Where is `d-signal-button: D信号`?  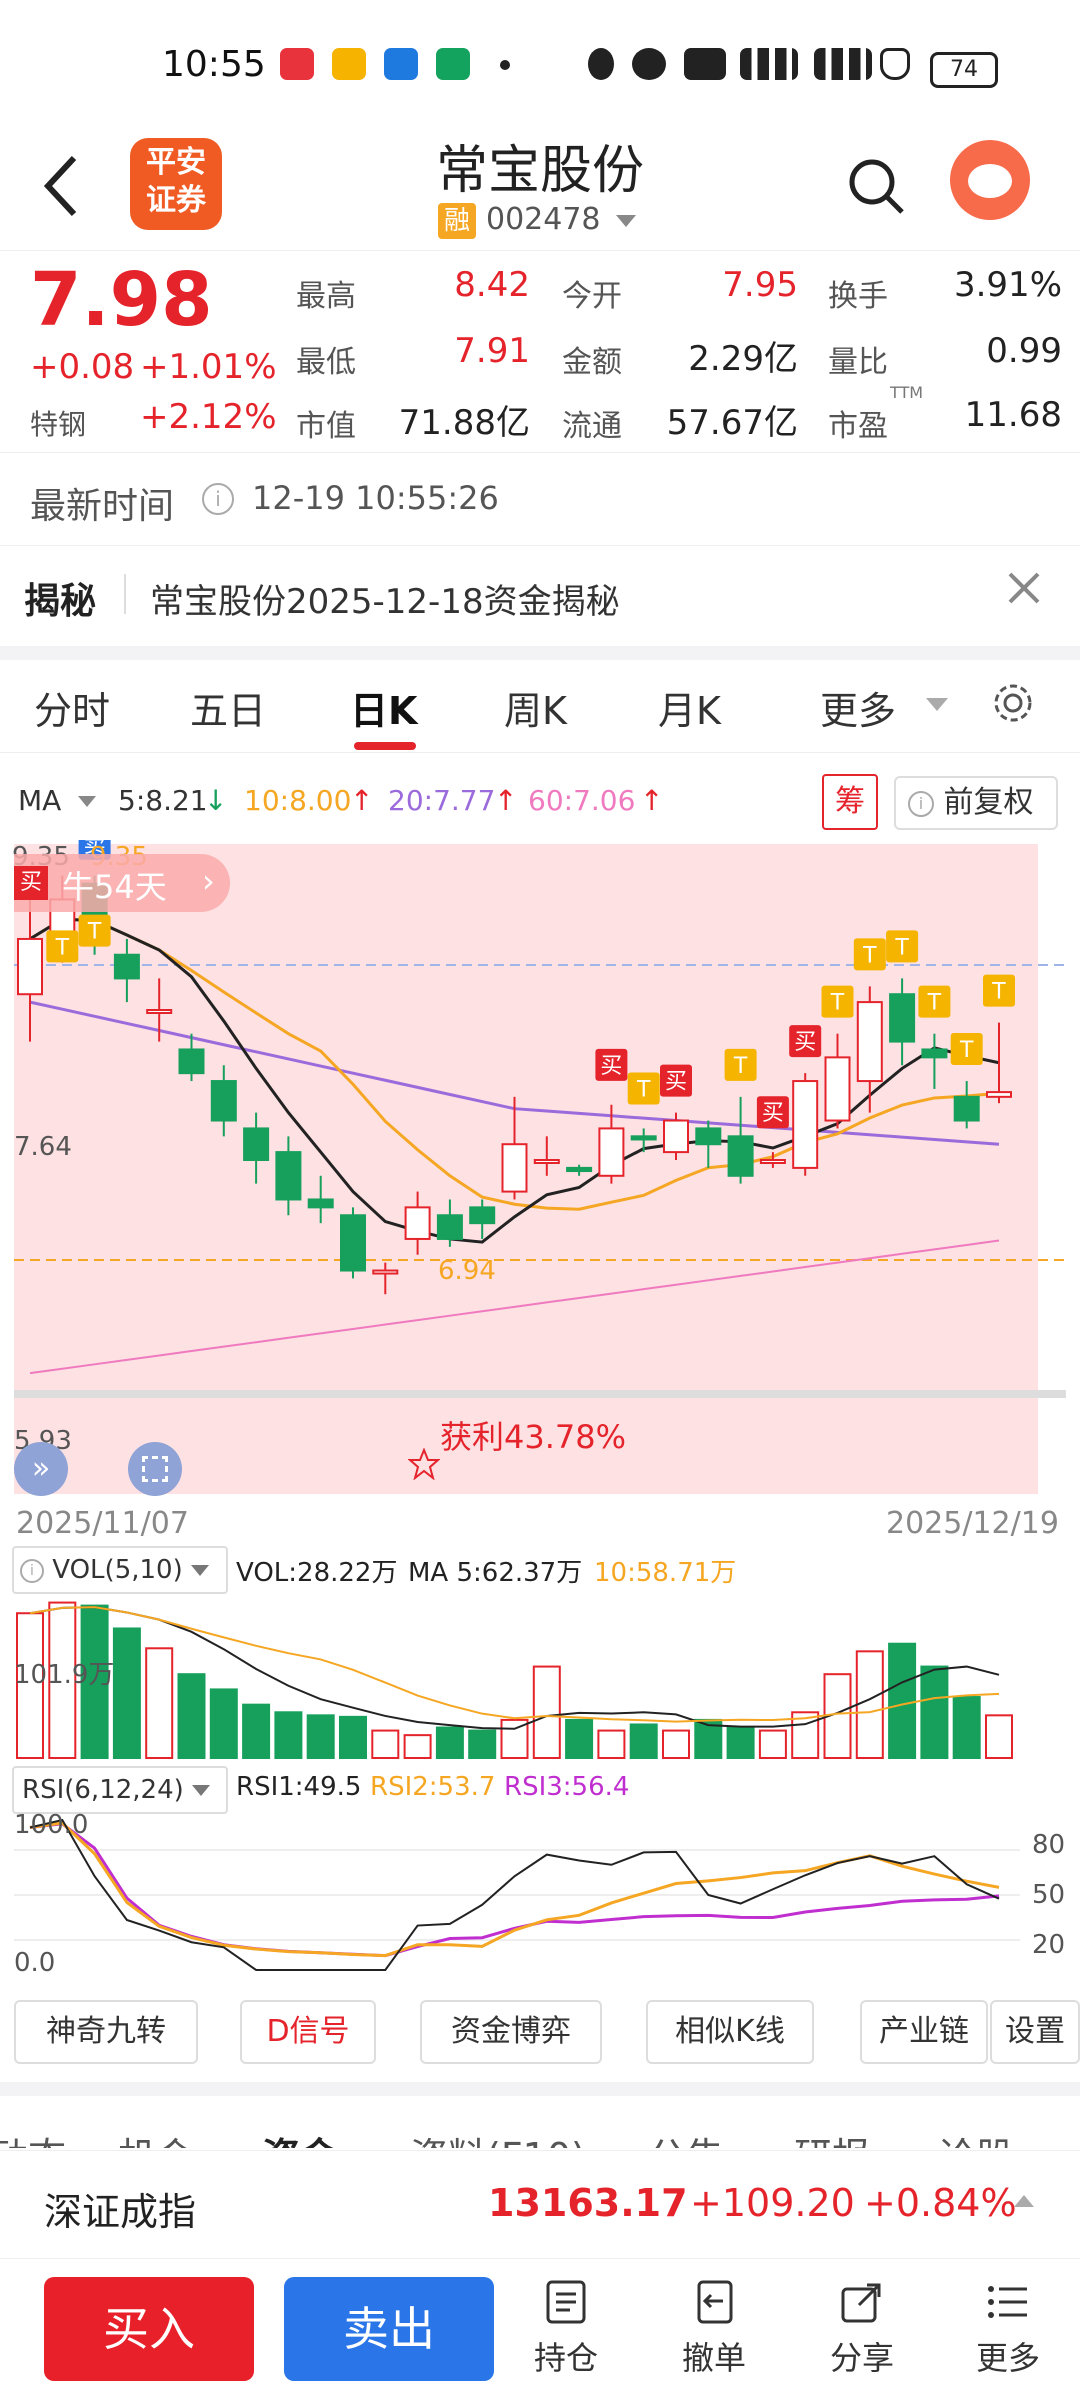
d-signal-button: D信号 is located at coordinates (308, 2032).